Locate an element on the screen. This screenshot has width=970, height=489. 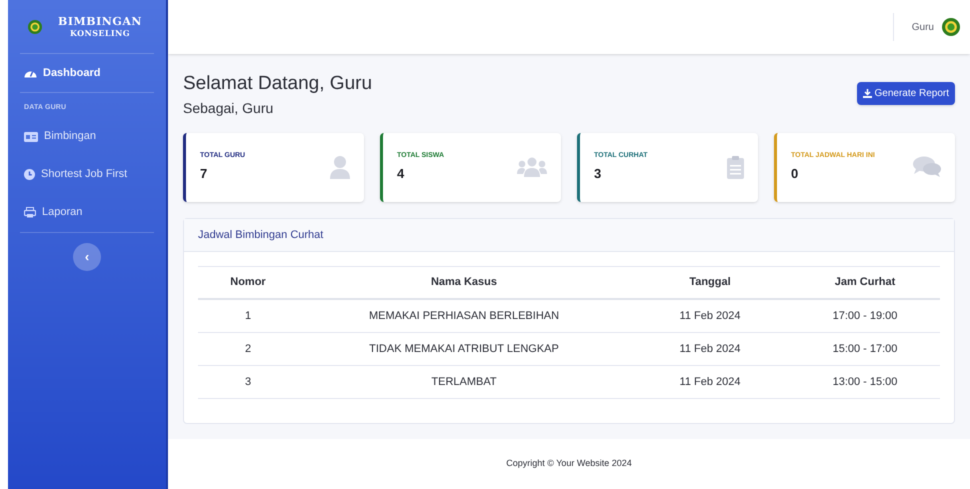
table-cell: 15:00 - 17:00 is located at coordinates (865, 349).